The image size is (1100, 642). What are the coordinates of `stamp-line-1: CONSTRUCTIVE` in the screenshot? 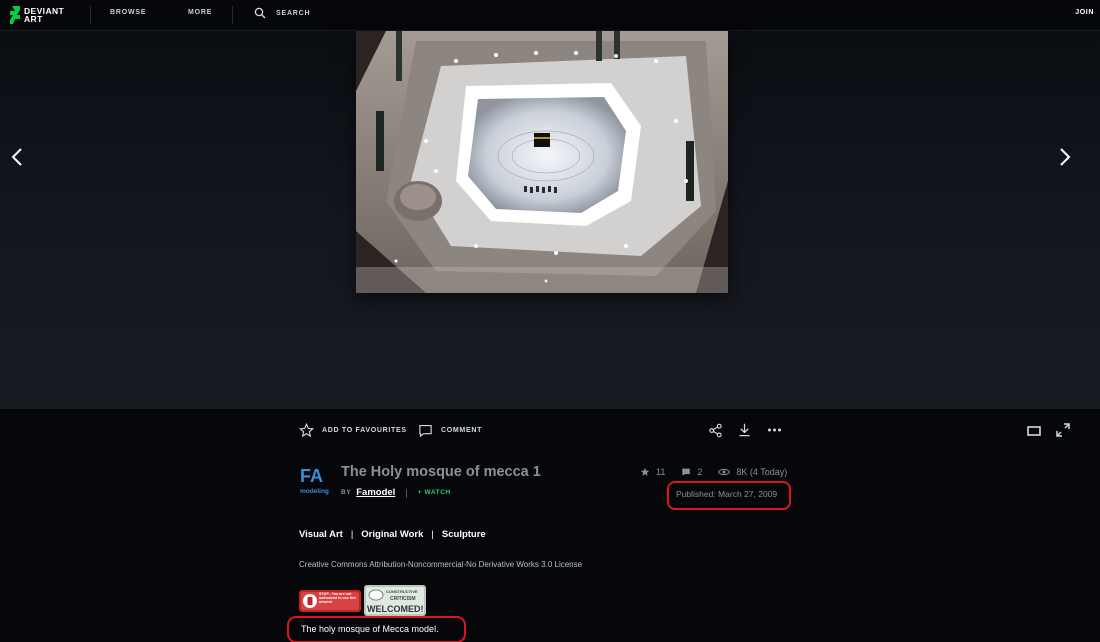 It's located at (402, 591).